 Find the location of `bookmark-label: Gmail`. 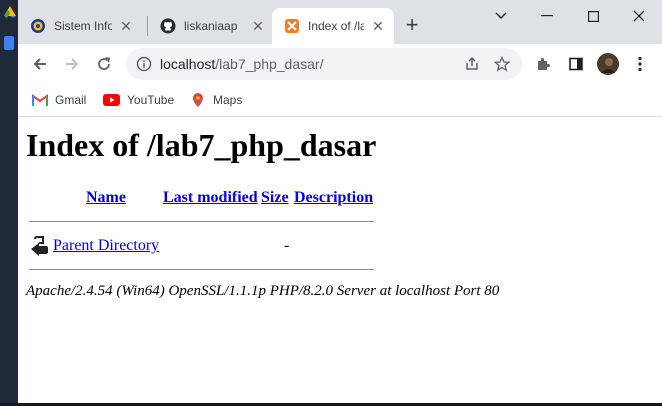

bookmark-label: Gmail is located at coordinates (71, 100).